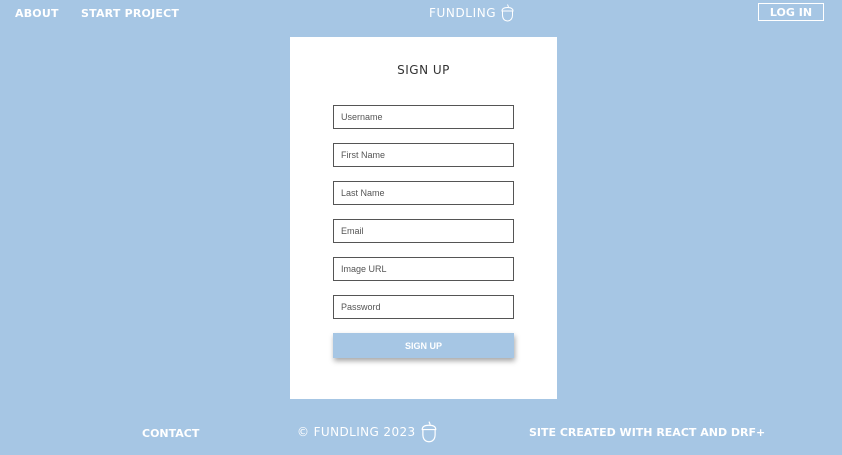 The image size is (842, 455). Describe the element at coordinates (423, 193) in the screenshot. I see `last-name-input` at that location.